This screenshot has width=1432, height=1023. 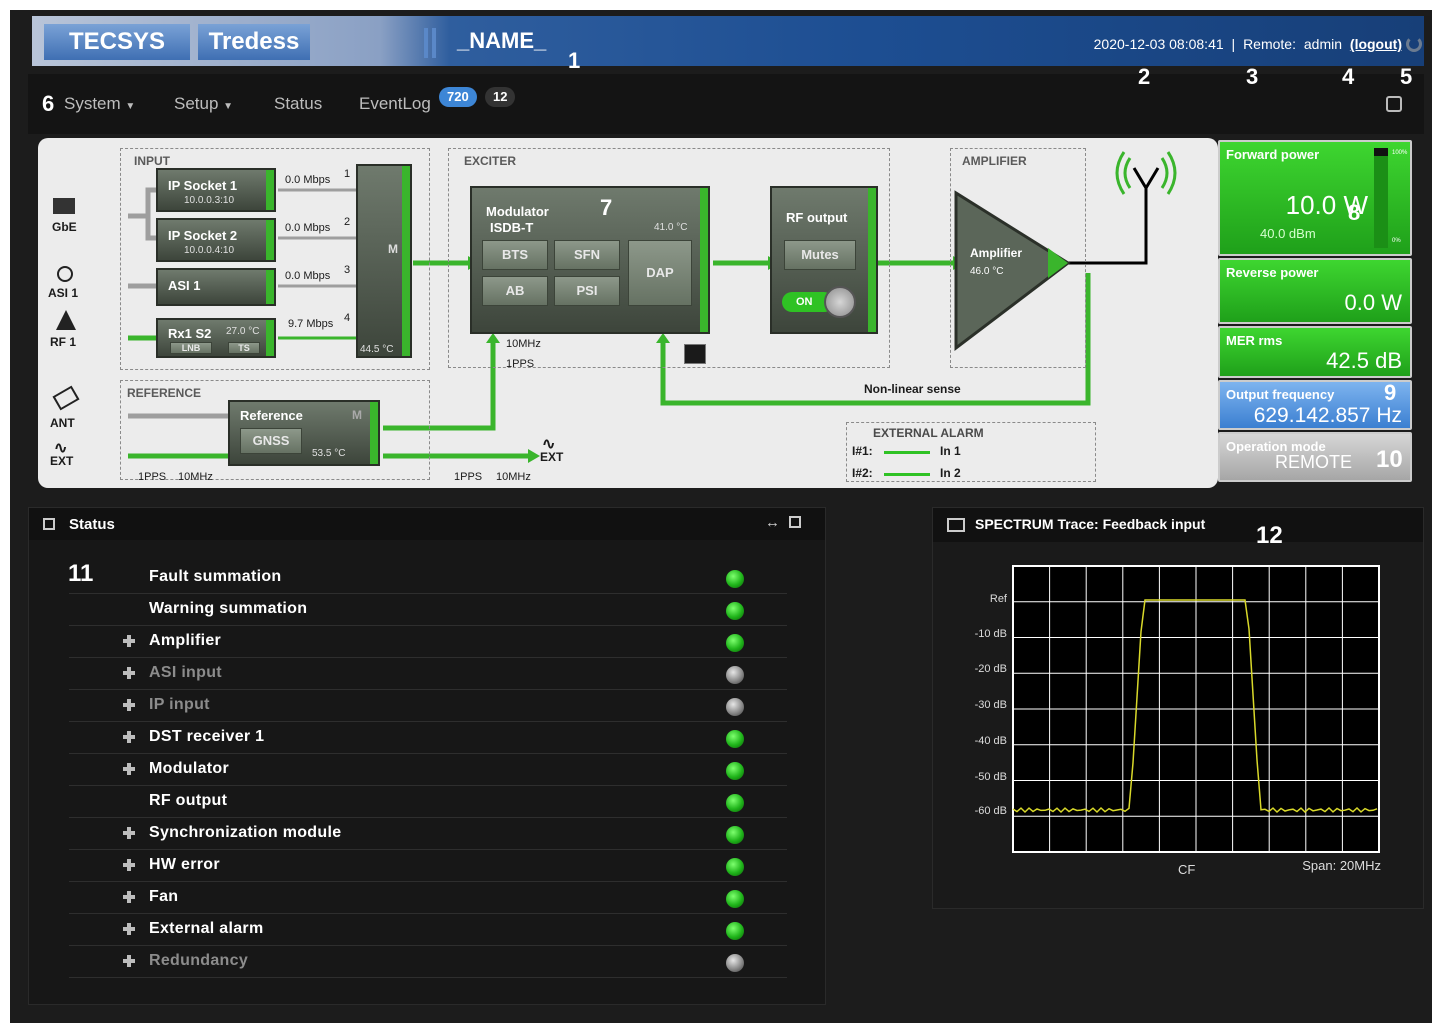 What do you see at coordinates (660, 273) in the screenshot?
I see `dap-button: DAP` at bounding box center [660, 273].